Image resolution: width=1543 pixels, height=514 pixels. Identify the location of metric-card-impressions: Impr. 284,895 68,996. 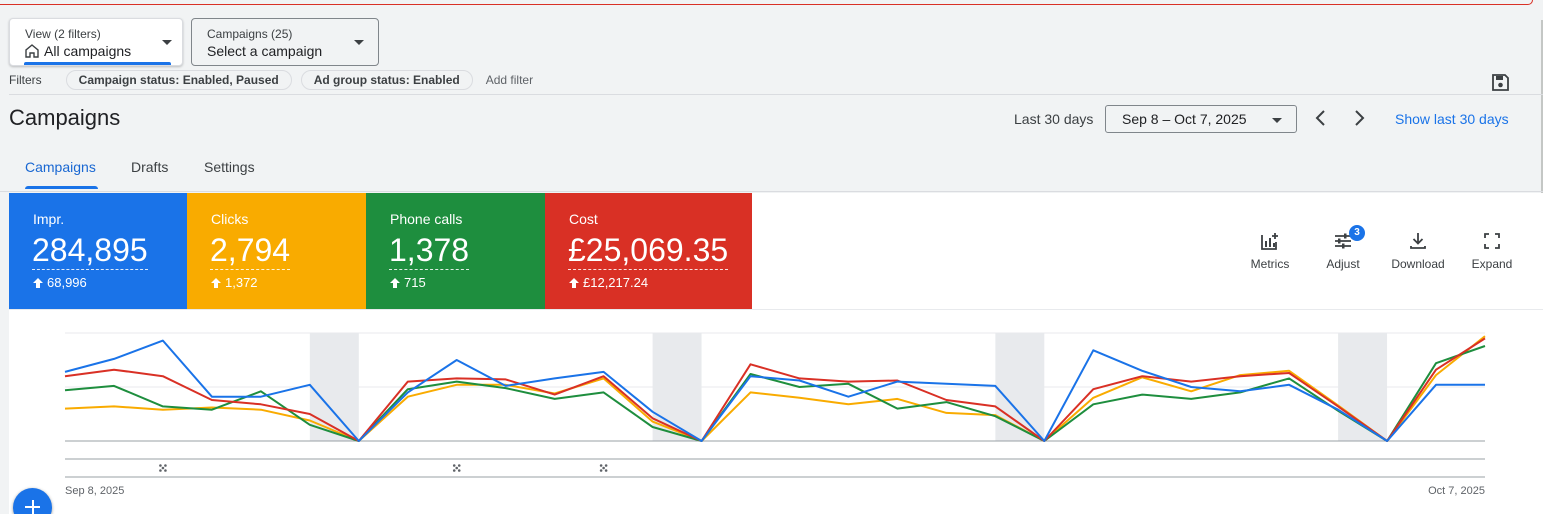
(98, 251).